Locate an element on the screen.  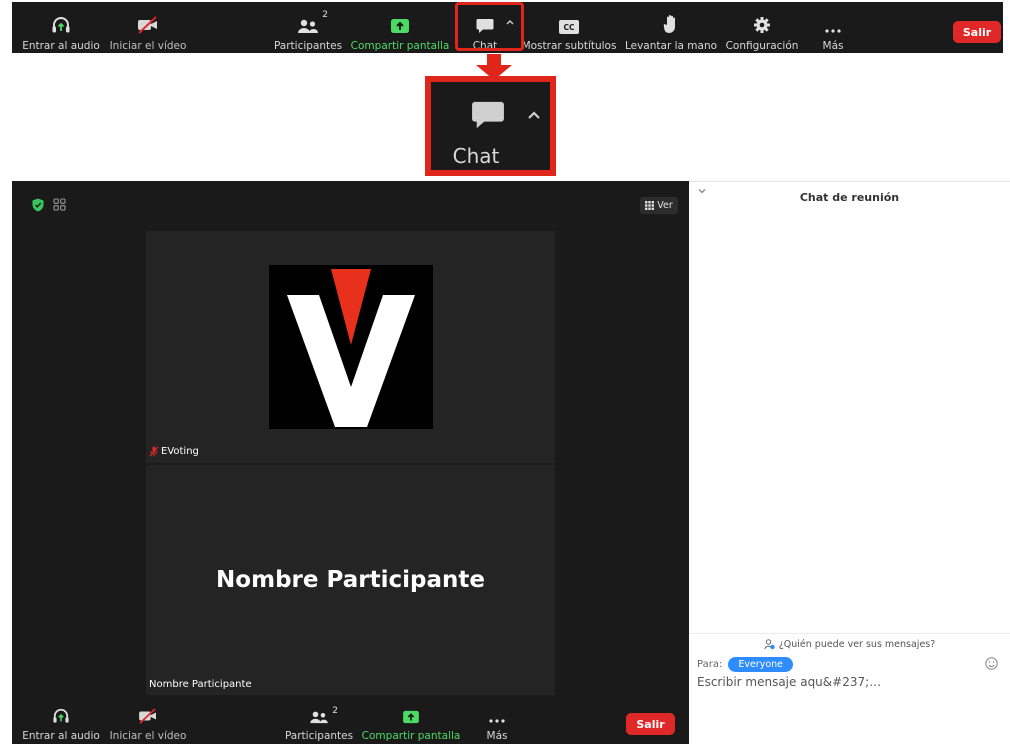
meeting-info-grid-icon is located at coordinates (59, 204).